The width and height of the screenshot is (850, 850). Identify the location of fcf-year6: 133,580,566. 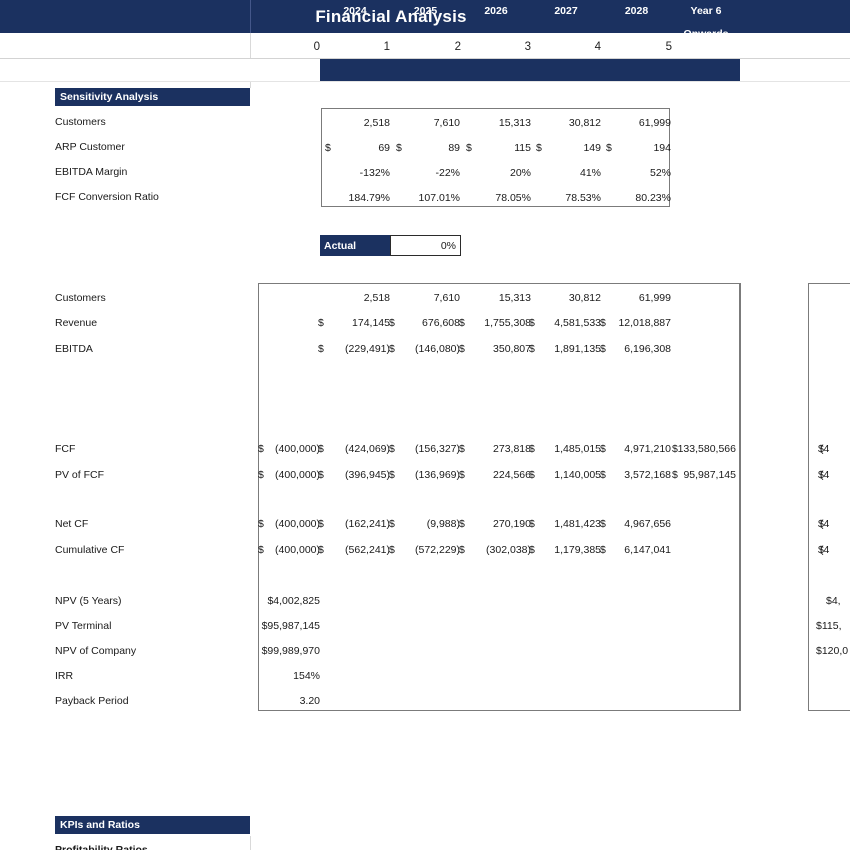
(706, 449).